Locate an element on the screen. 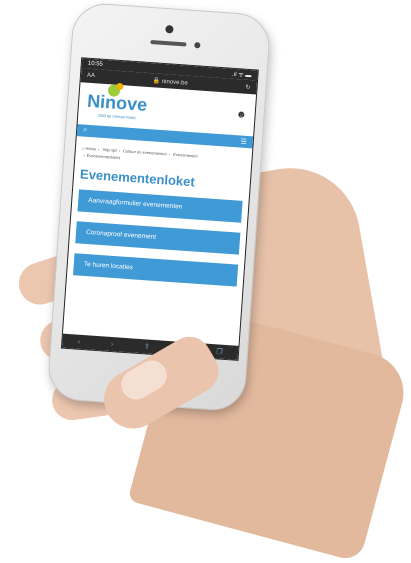 The height and width of the screenshot is (563, 411). site-logo: Ninove stad op mensenmaat is located at coordinates (117, 101).